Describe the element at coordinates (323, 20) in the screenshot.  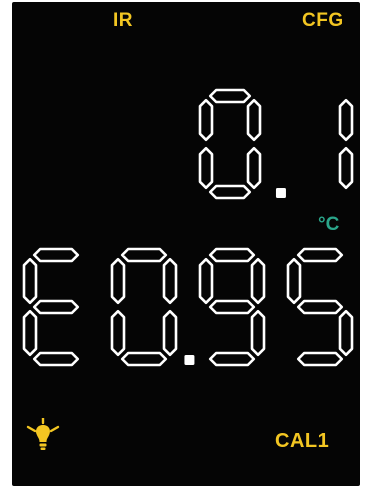
I see `cfg-indicator: CFG` at that location.